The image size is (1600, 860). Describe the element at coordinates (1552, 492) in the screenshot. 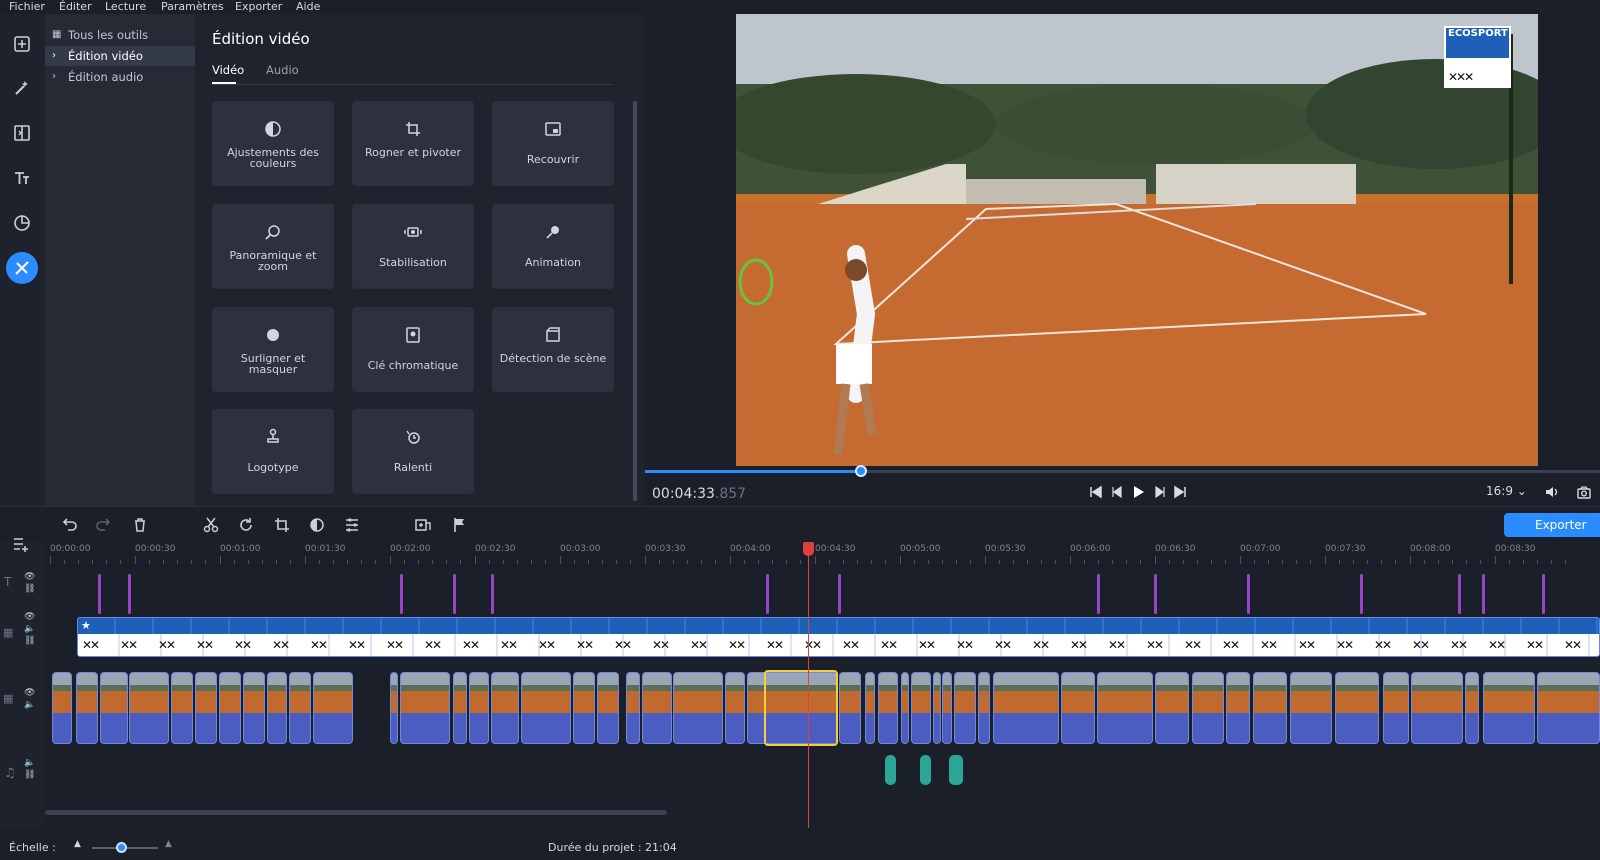

I see `volume-icon` at that location.